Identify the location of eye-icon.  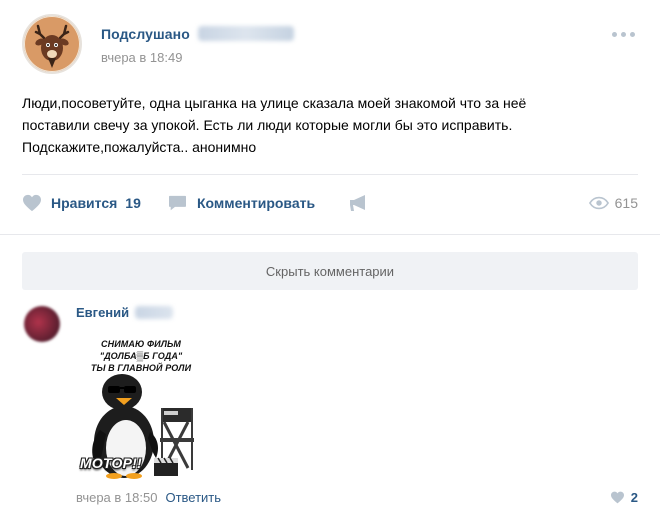
(598, 203).